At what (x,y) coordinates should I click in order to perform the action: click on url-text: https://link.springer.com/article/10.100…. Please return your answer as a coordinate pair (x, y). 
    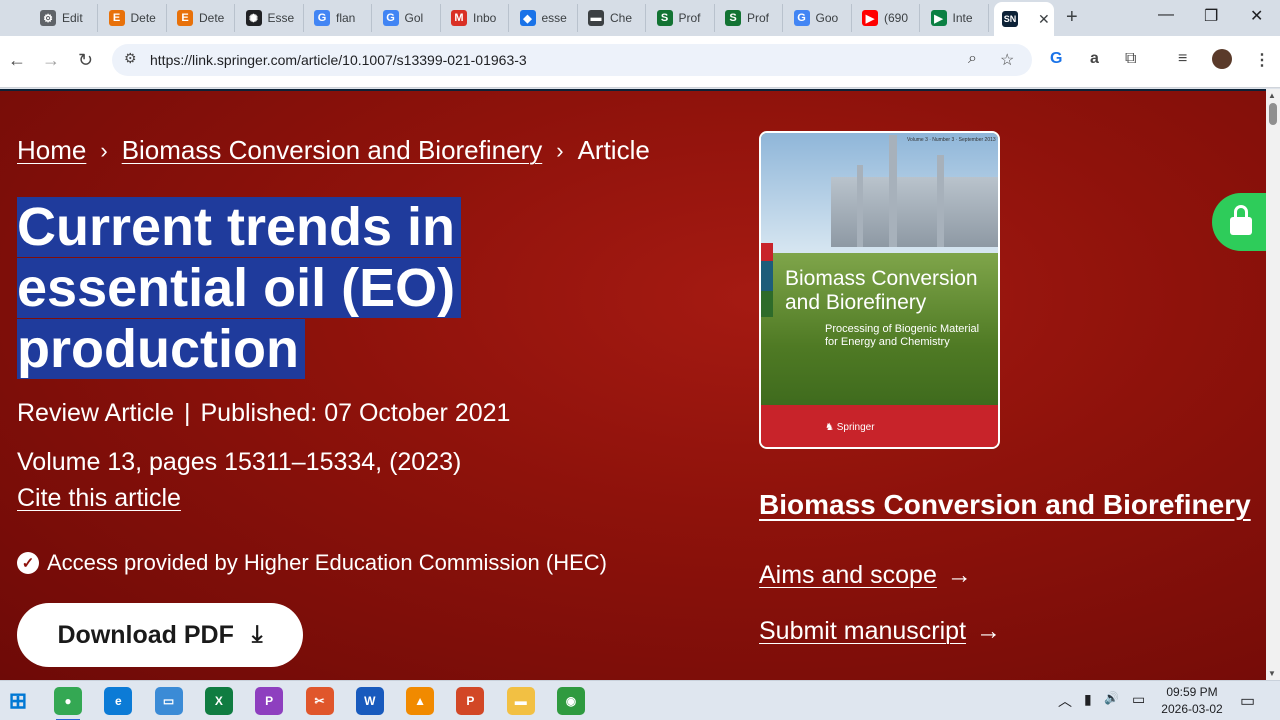
    Looking at the image, I should click on (338, 60).